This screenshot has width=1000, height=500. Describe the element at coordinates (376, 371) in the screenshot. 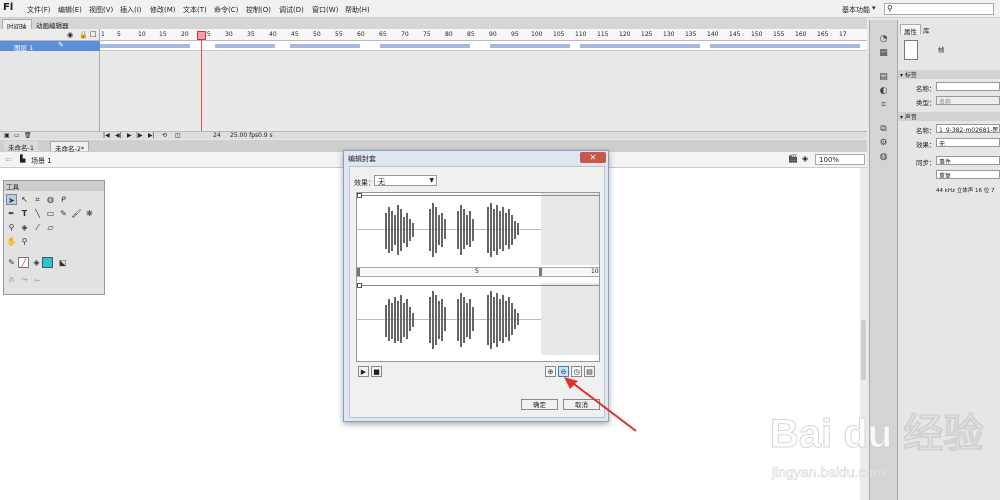

I see `stop-icon: ■` at that location.